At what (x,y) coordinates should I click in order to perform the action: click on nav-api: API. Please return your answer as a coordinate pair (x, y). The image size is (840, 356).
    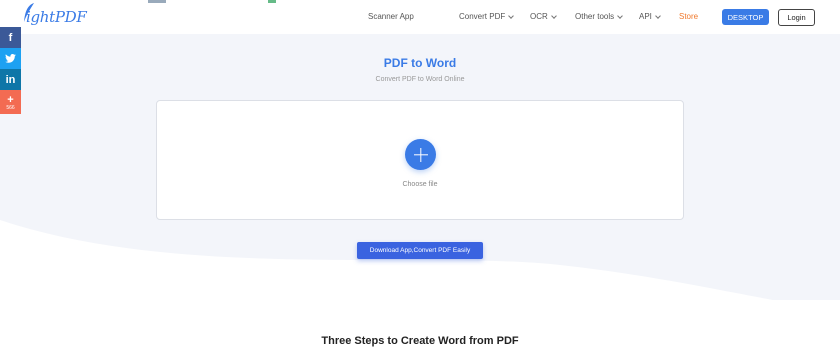
    Looking at the image, I should click on (650, 16).